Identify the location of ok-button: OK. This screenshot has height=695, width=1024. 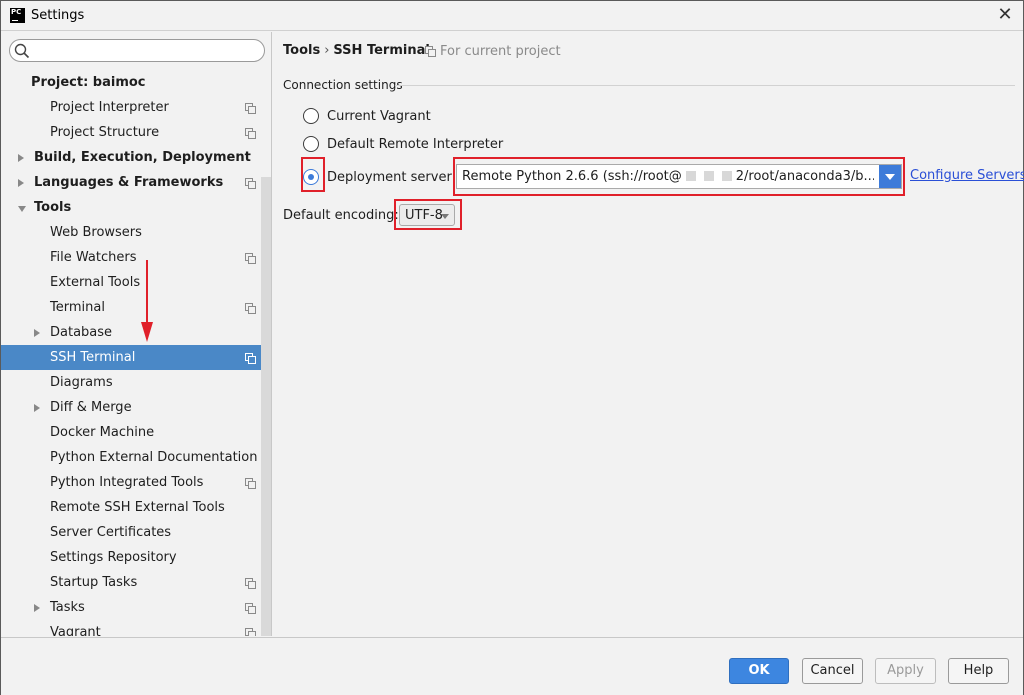
(759, 671).